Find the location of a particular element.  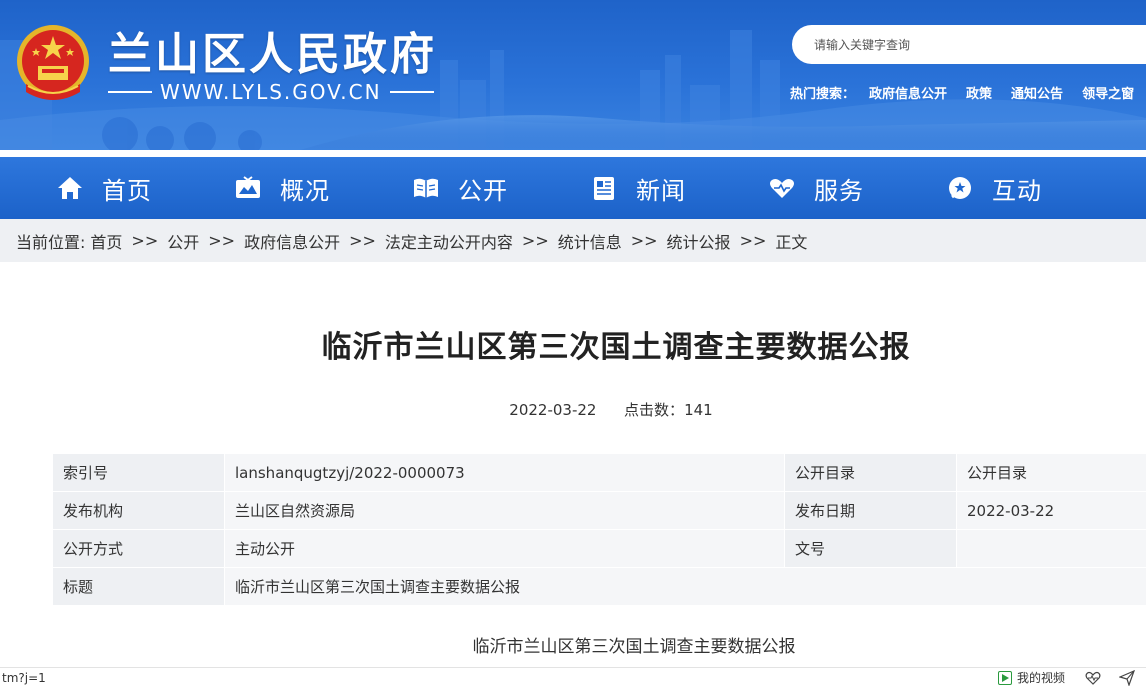

nav-item-service: 服务 is located at coordinates (816, 188).